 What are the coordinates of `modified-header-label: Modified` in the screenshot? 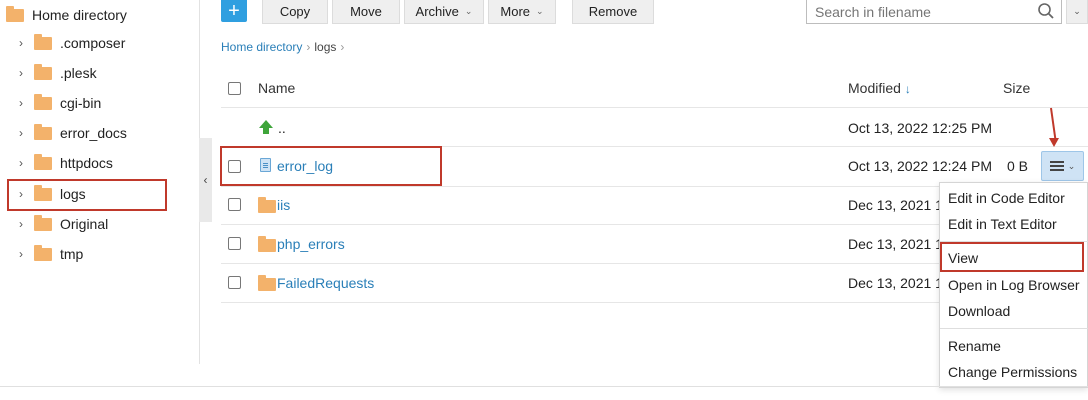 It's located at (874, 88).